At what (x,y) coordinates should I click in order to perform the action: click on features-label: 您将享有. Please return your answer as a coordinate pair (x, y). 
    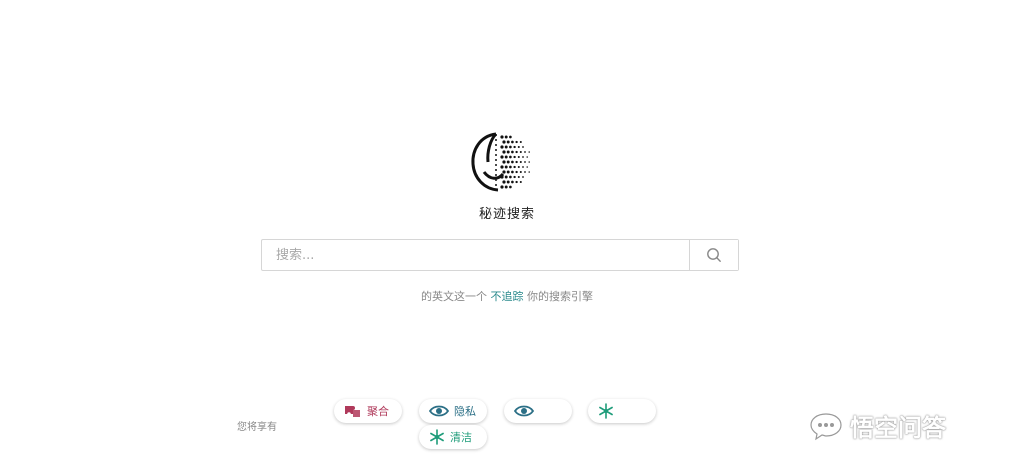
    Looking at the image, I should click on (257, 427).